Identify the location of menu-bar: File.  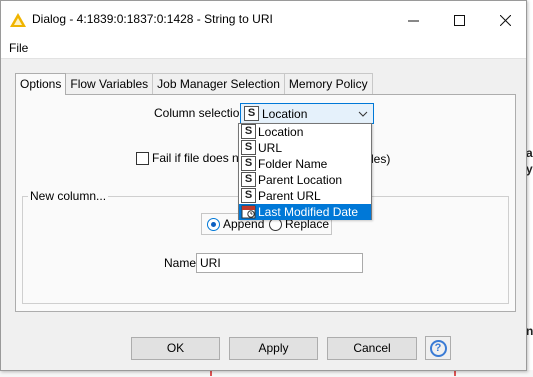
(263, 49).